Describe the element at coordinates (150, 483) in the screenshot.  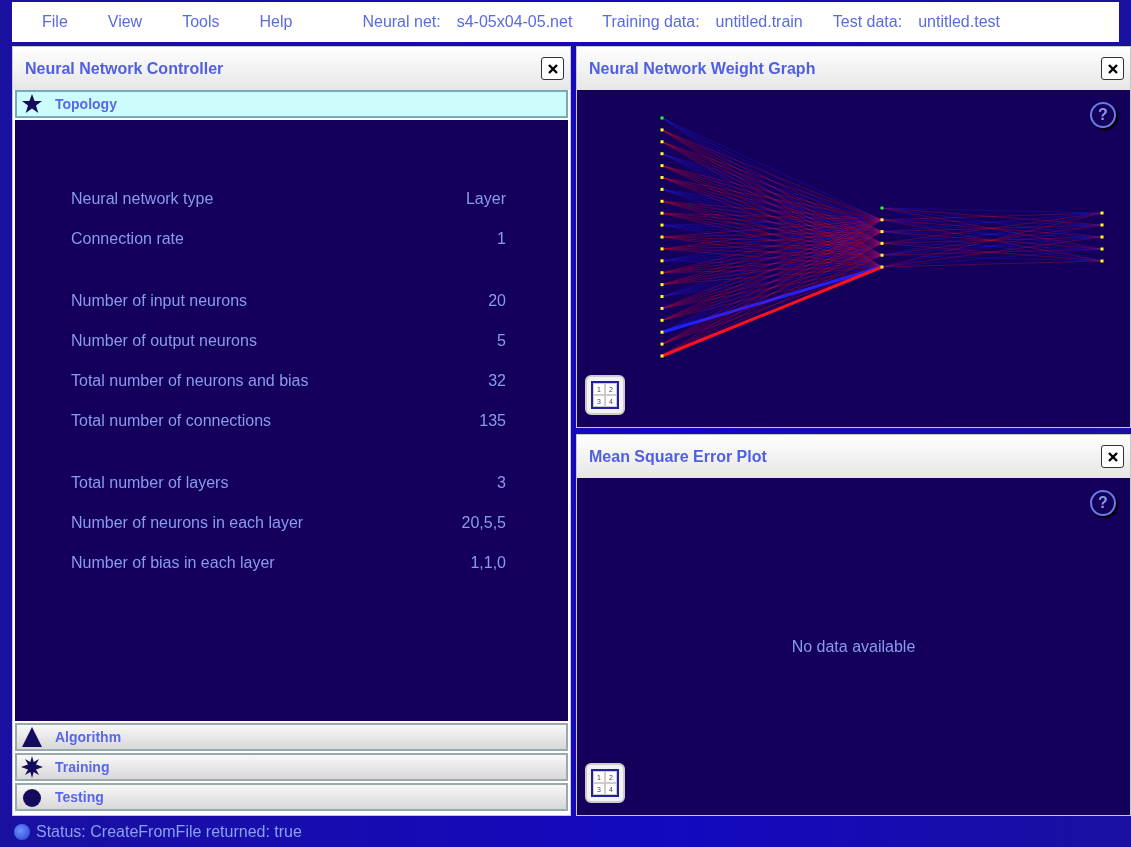
I see `property-label: Total number of layers` at that location.